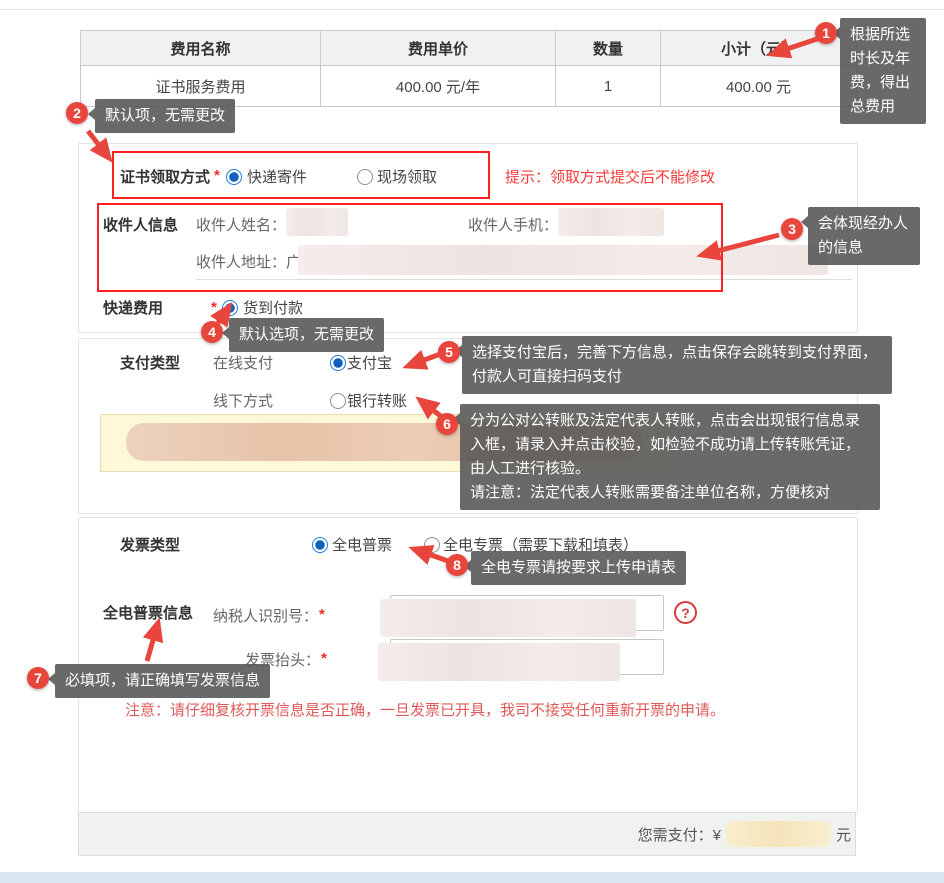  I want to click on annotation-box-recipient, so click(410, 247).